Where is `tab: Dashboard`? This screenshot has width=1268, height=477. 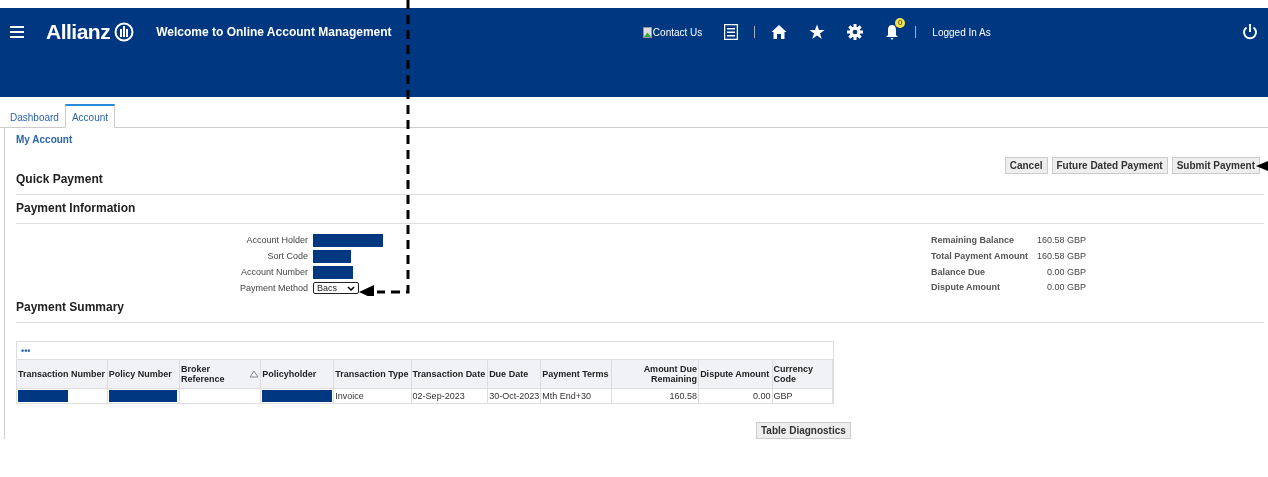
tab: Dashboard is located at coordinates (35, 119).